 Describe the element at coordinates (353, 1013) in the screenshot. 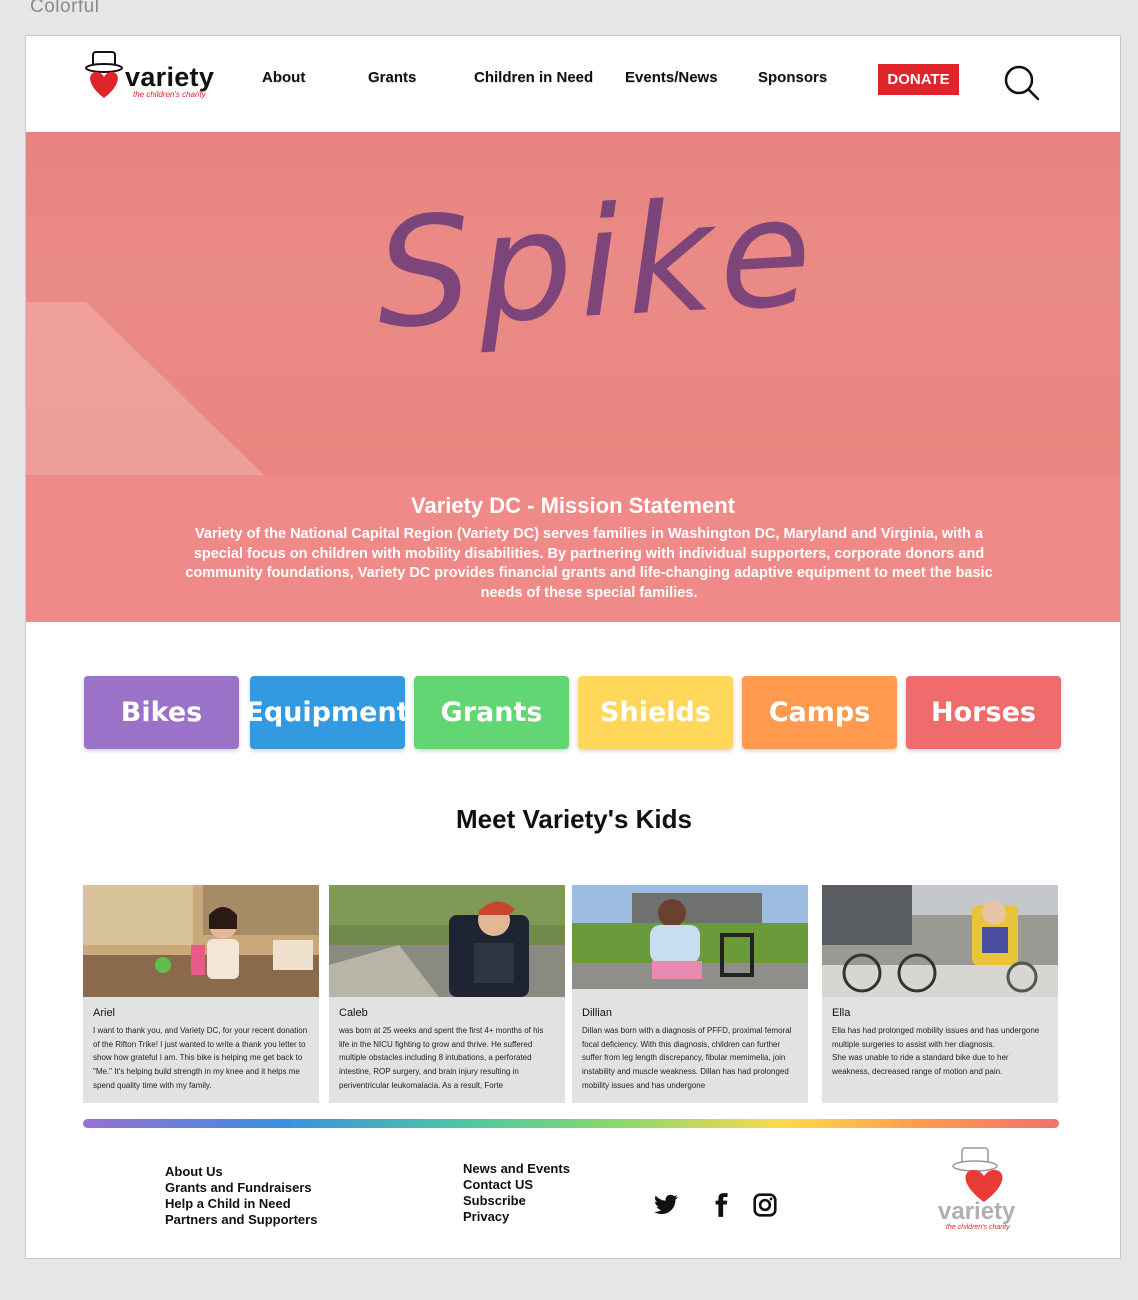

I see `kid-name: Caleb` at that location.